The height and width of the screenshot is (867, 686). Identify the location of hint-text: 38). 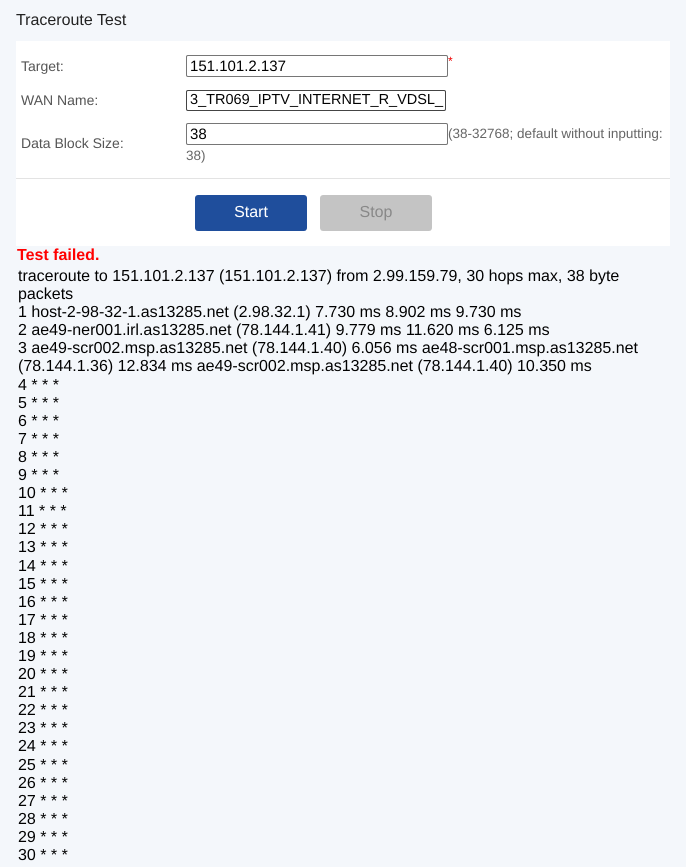
(196, 156).